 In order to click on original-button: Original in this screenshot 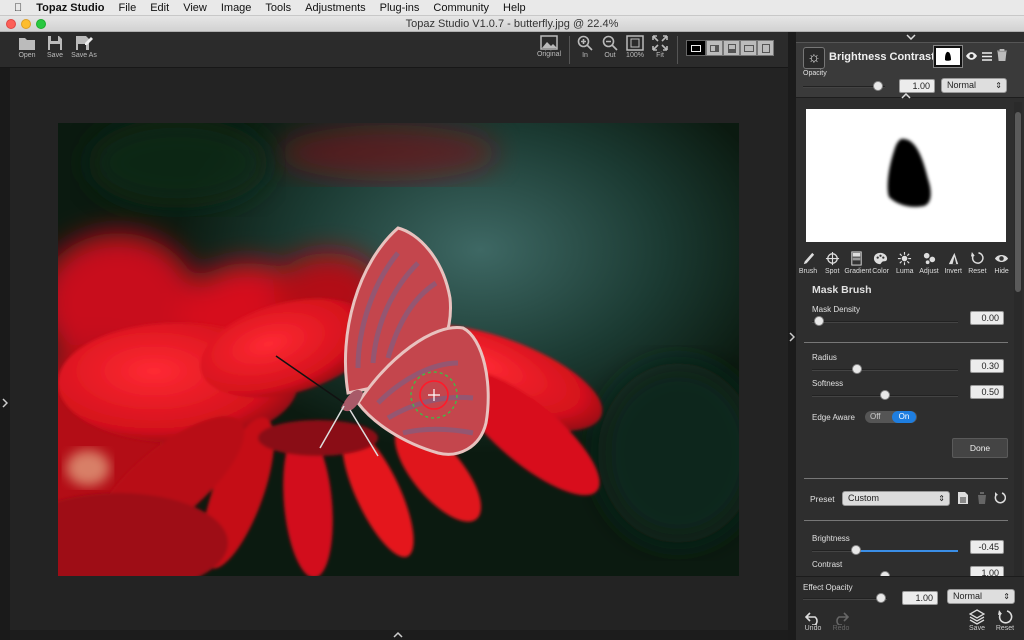, I will do `click(549, 46)`.